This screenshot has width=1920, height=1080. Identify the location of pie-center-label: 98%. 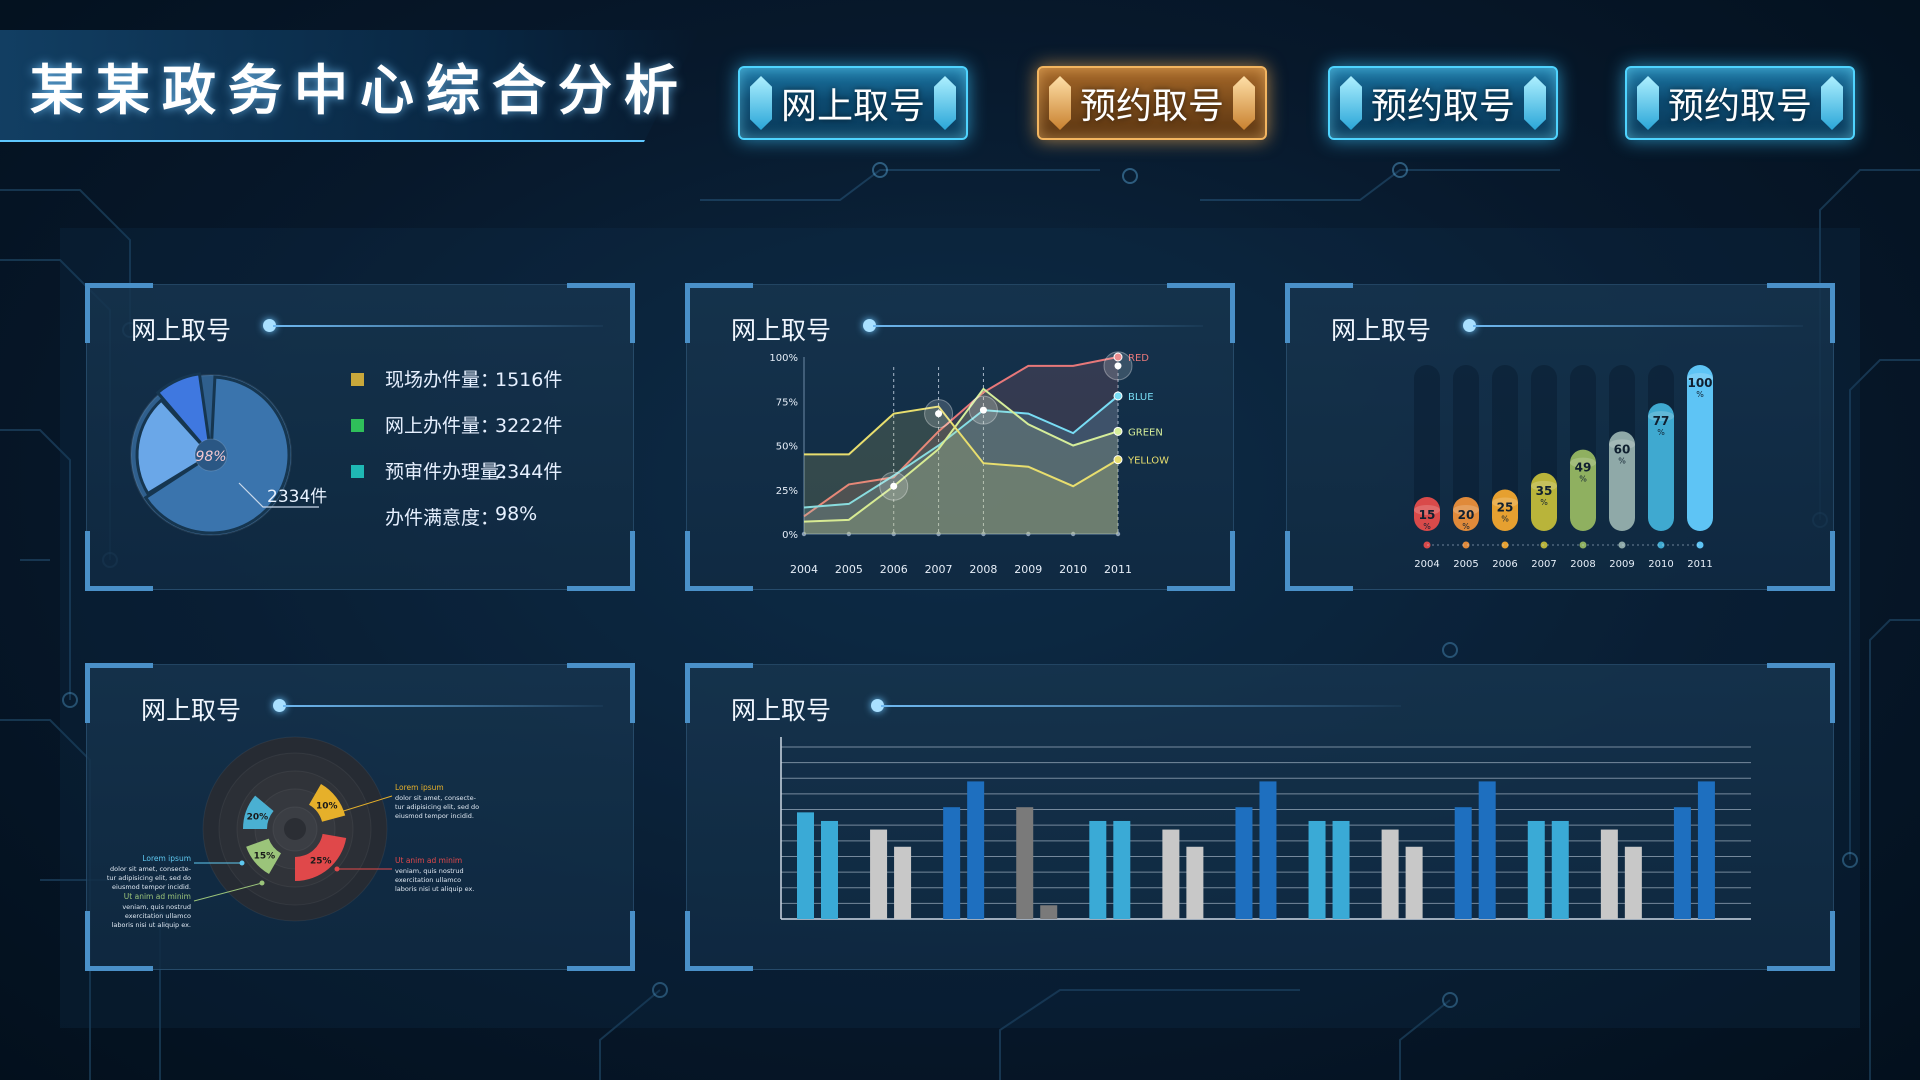
(210, 457).